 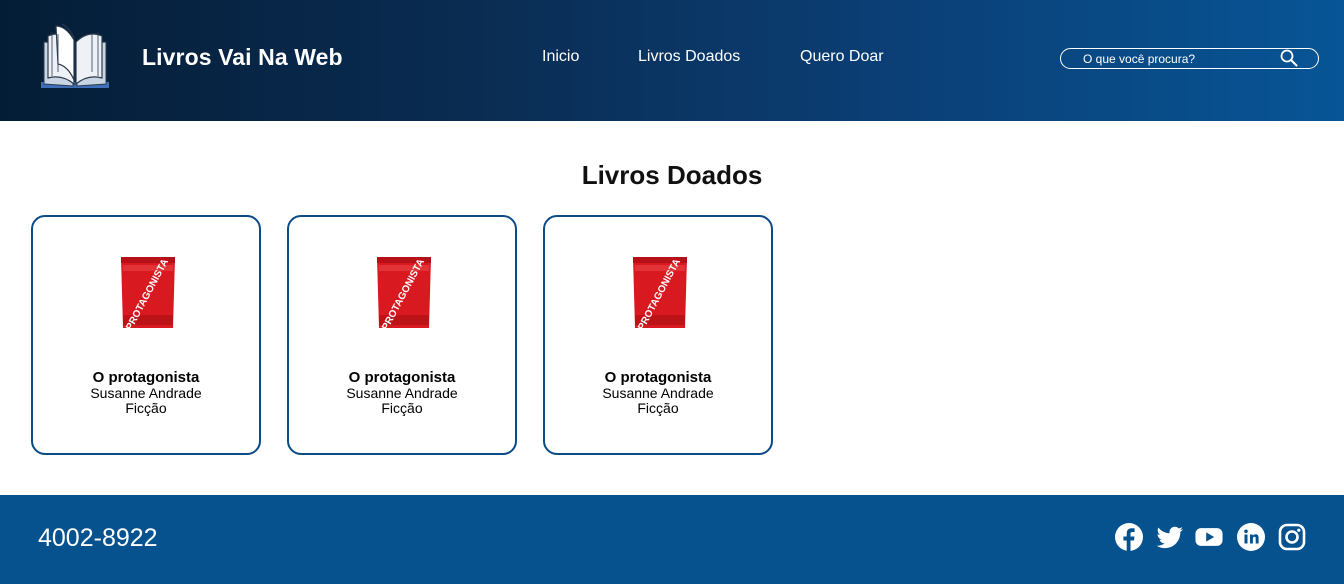 What do you see at coordinates (1183, 58) in the screenshot?
I see `search-input` at bounding box center [1183, 58].